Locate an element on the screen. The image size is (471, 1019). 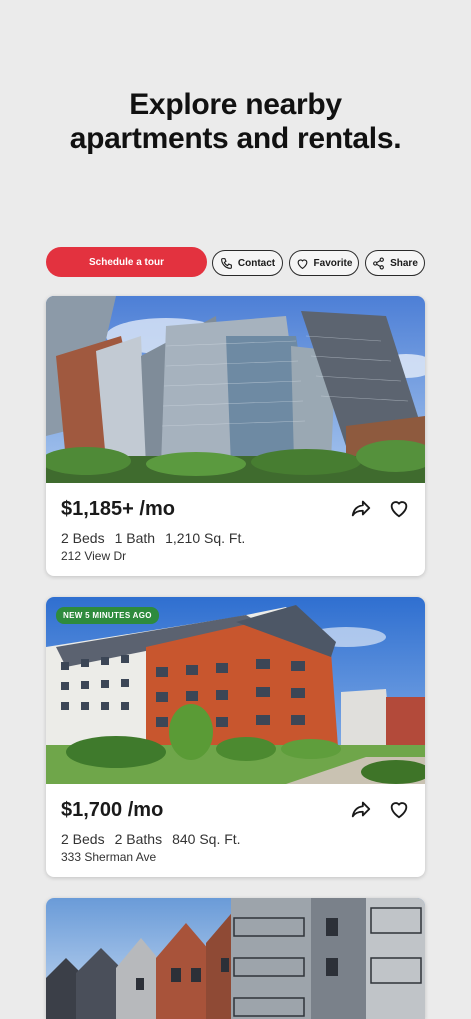
listing-baths: 2 Baths is located at coordinates (138, 839).